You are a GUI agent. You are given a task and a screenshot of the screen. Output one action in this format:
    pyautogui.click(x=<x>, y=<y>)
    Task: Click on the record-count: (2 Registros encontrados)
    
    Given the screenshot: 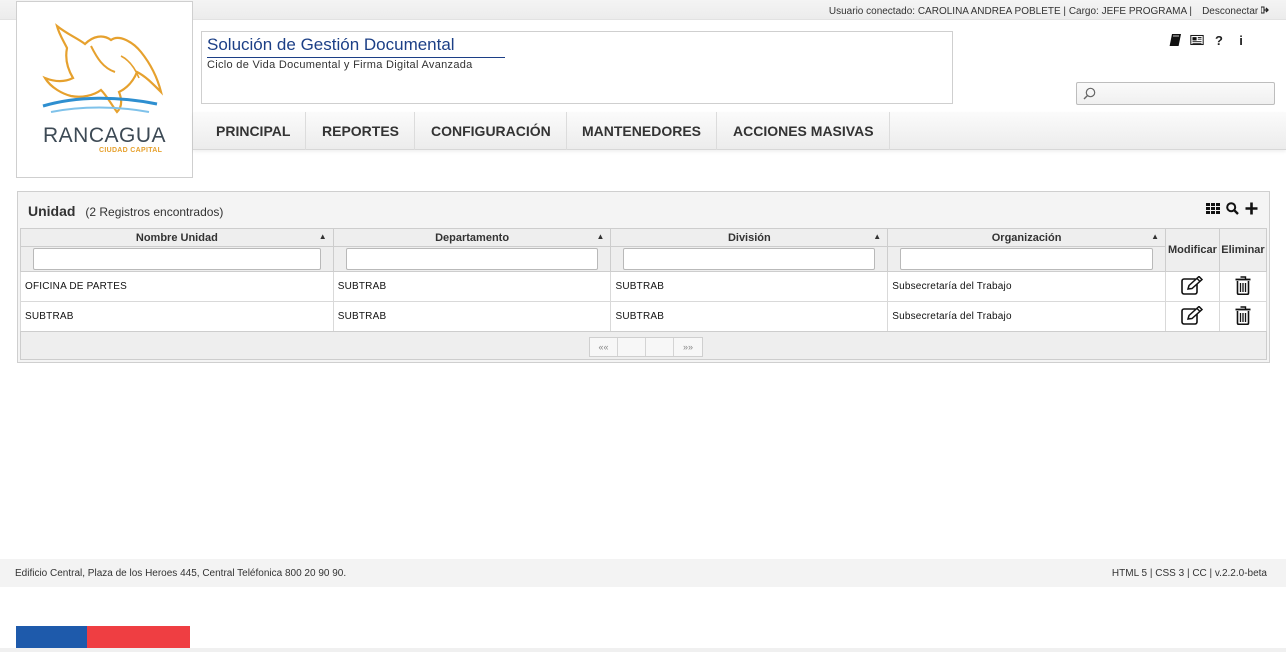 What is the action you would take?
    pyautogui.click(x=154, y=212)
    